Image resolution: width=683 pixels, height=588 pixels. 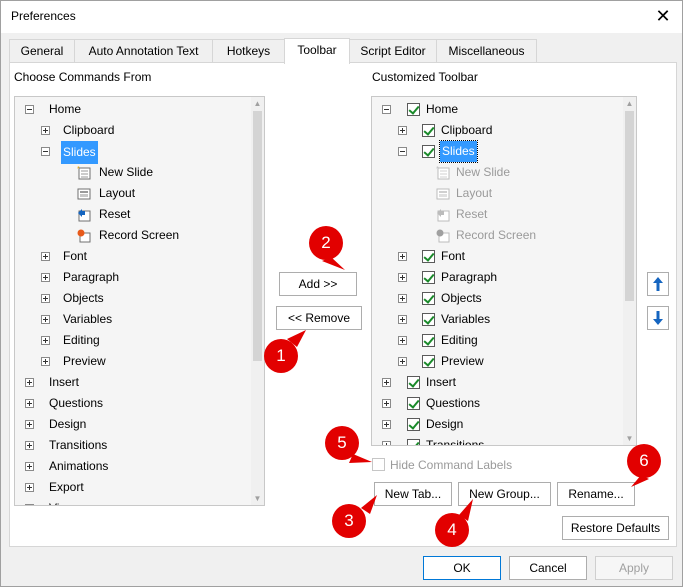 What do you see at coordinates (319, 318) in the screenshot?
I see `remove-button: << Remove` at bounding box center [319, 318].